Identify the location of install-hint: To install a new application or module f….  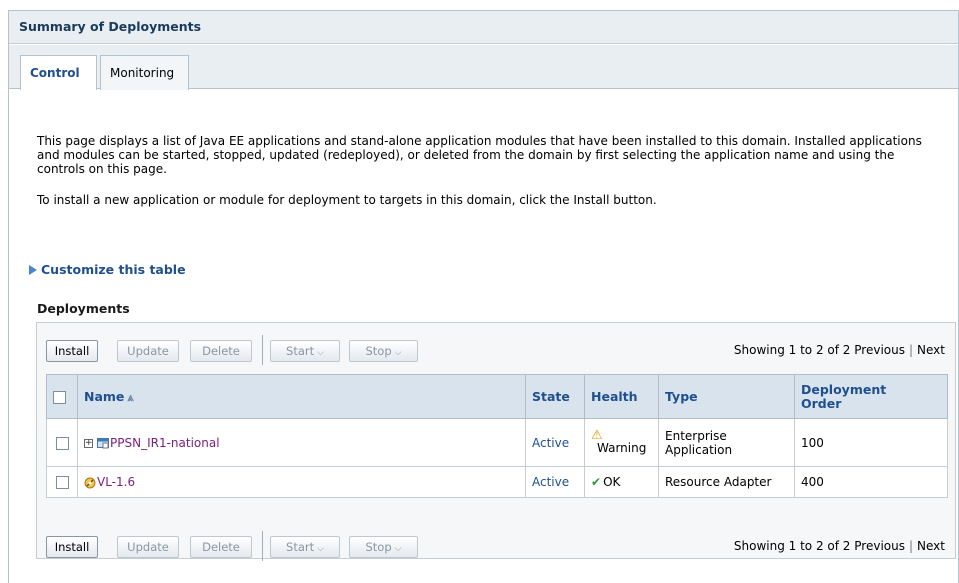
(347, 200).